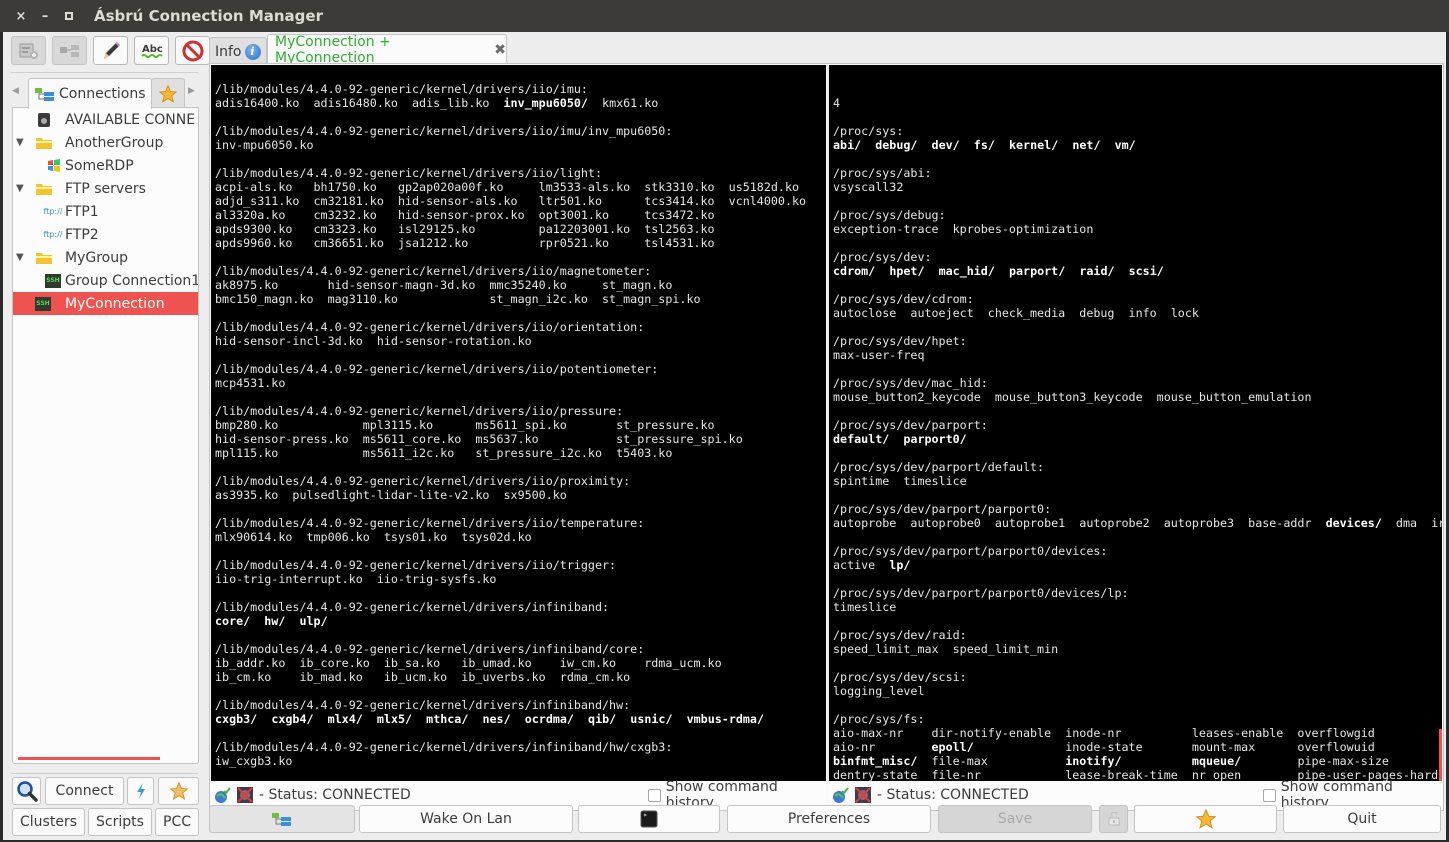  What do you see at coordinates (900, 439) in the screenshot?
I see `terminal-line: default/ parport0/` at bounding box center [900, 439].